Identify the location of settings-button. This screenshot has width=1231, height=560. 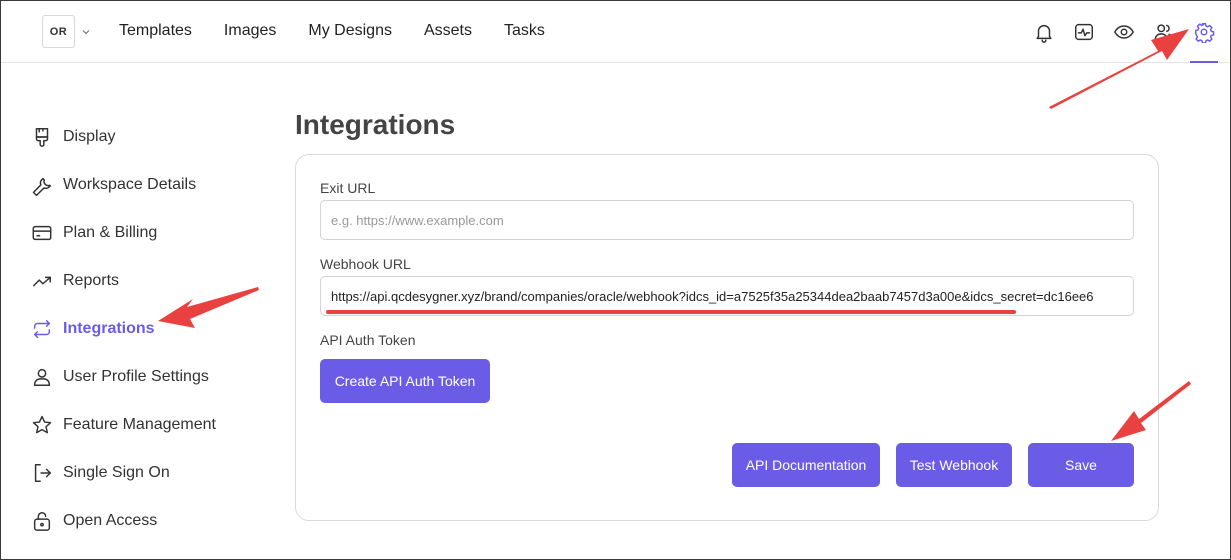
(1204, 32).